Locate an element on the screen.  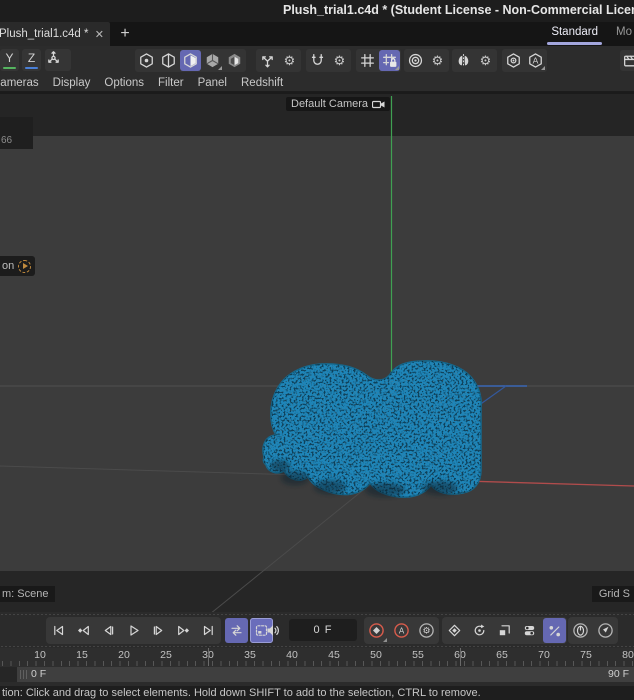
keyframe-settings-button: ⚙ is located at coordinates (426, 630).